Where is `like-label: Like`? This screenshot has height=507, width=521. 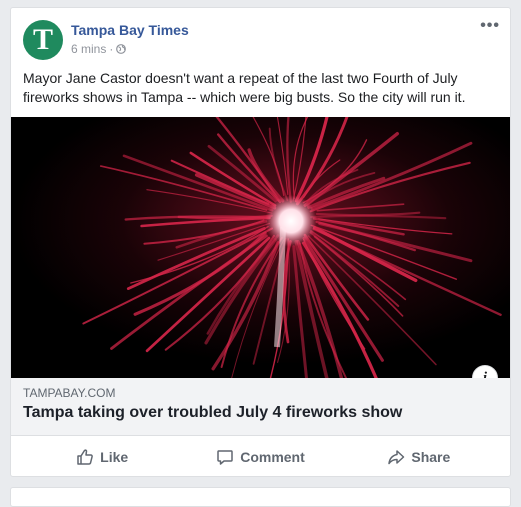
like-label: Like is located at coordinates (114, 457).